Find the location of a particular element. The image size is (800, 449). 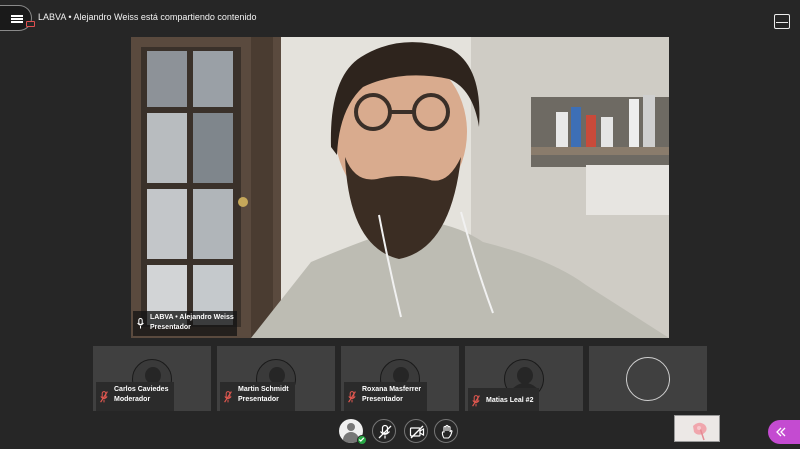

participant-name: Matias Leal #2 is located at coordinates (510, 400).